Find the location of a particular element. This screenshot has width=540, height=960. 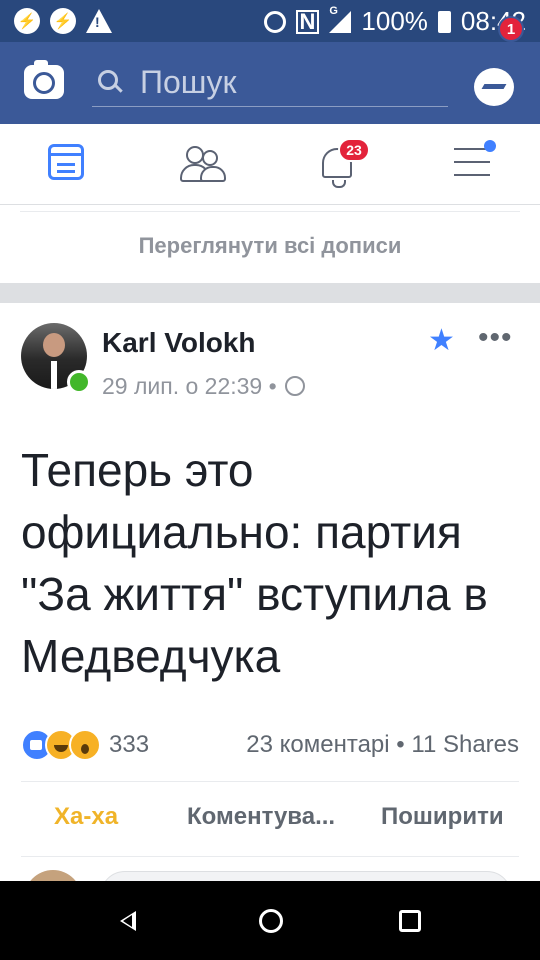

nfc-icon: N is located at coordinates (307, 21).